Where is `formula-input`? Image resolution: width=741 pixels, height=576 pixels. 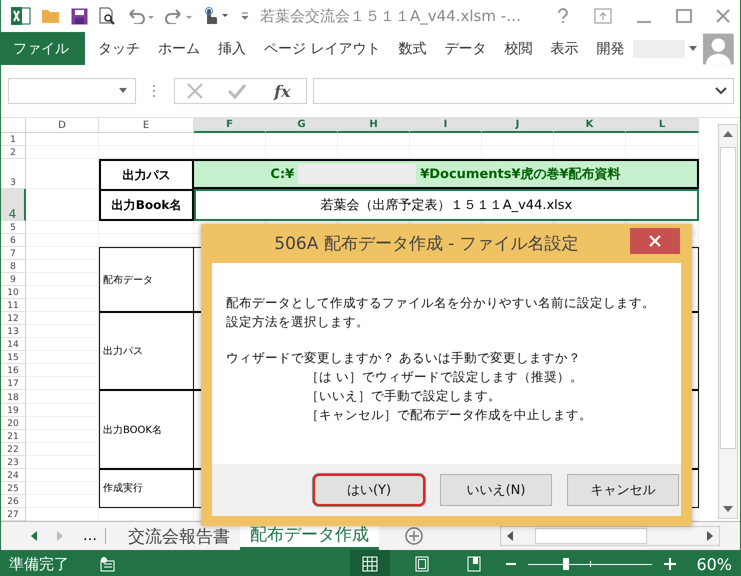 formula-input is located at coordinates (523, 91).